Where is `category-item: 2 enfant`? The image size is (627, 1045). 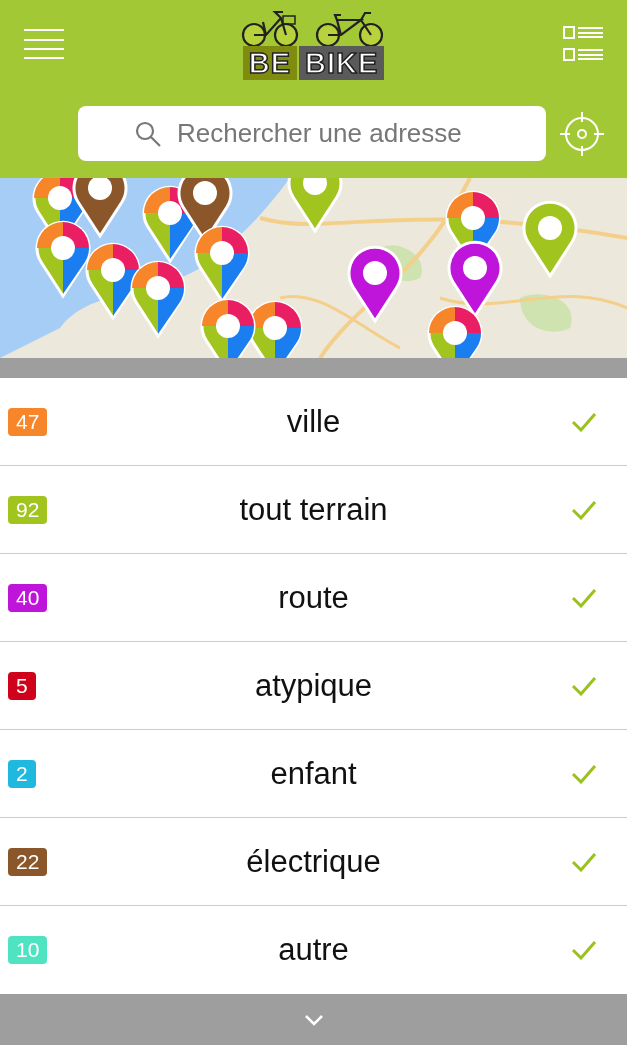 category-item: 2 enfant is located at coordinates (313, 774).